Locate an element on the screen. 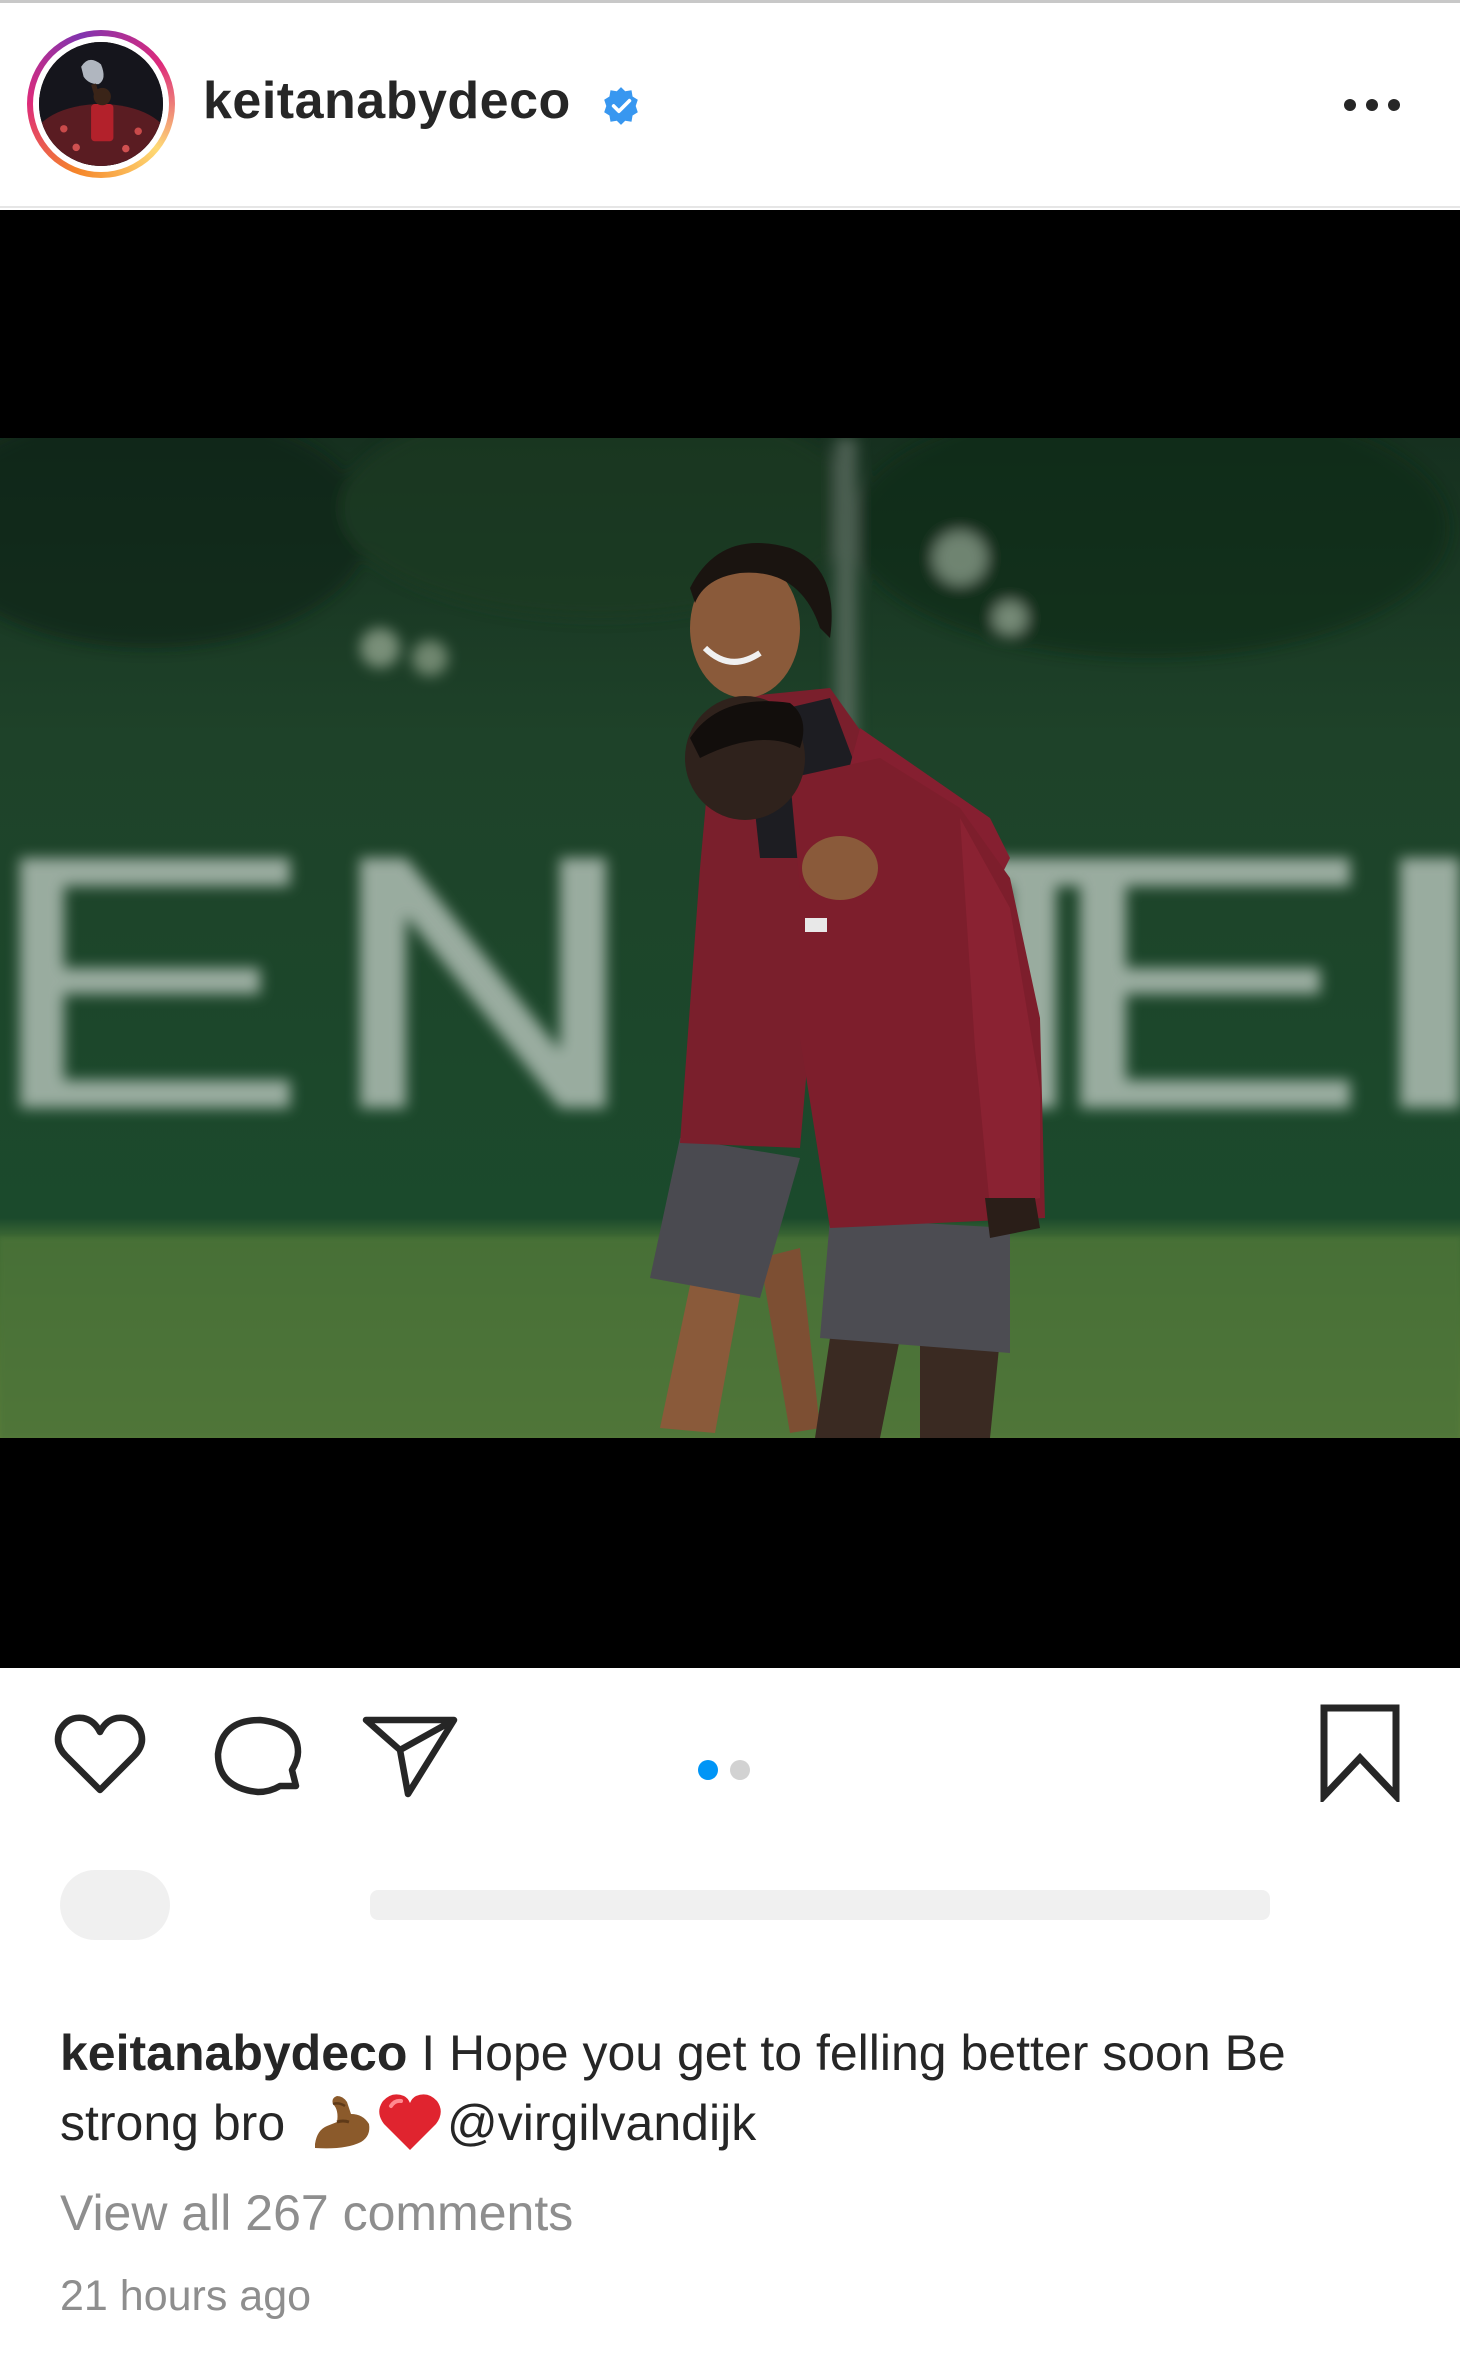 This screenshot has height=2376, width=1460. more-options-button is located at coordinates (1372, 105).